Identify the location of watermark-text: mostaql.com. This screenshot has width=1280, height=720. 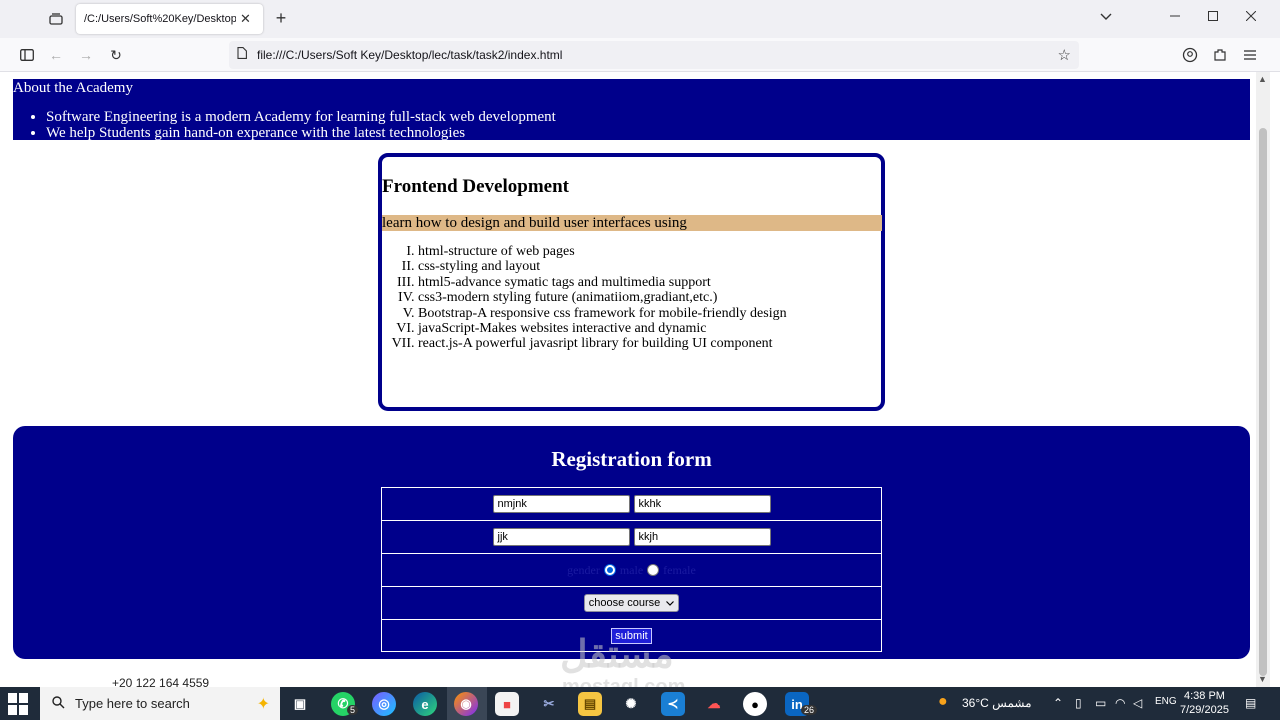
(624, 681).